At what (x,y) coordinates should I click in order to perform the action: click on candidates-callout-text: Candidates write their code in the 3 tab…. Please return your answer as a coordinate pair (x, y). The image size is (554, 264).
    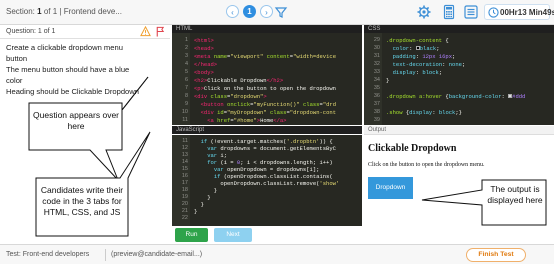
    Looking at the image, I should click on (82, 201).